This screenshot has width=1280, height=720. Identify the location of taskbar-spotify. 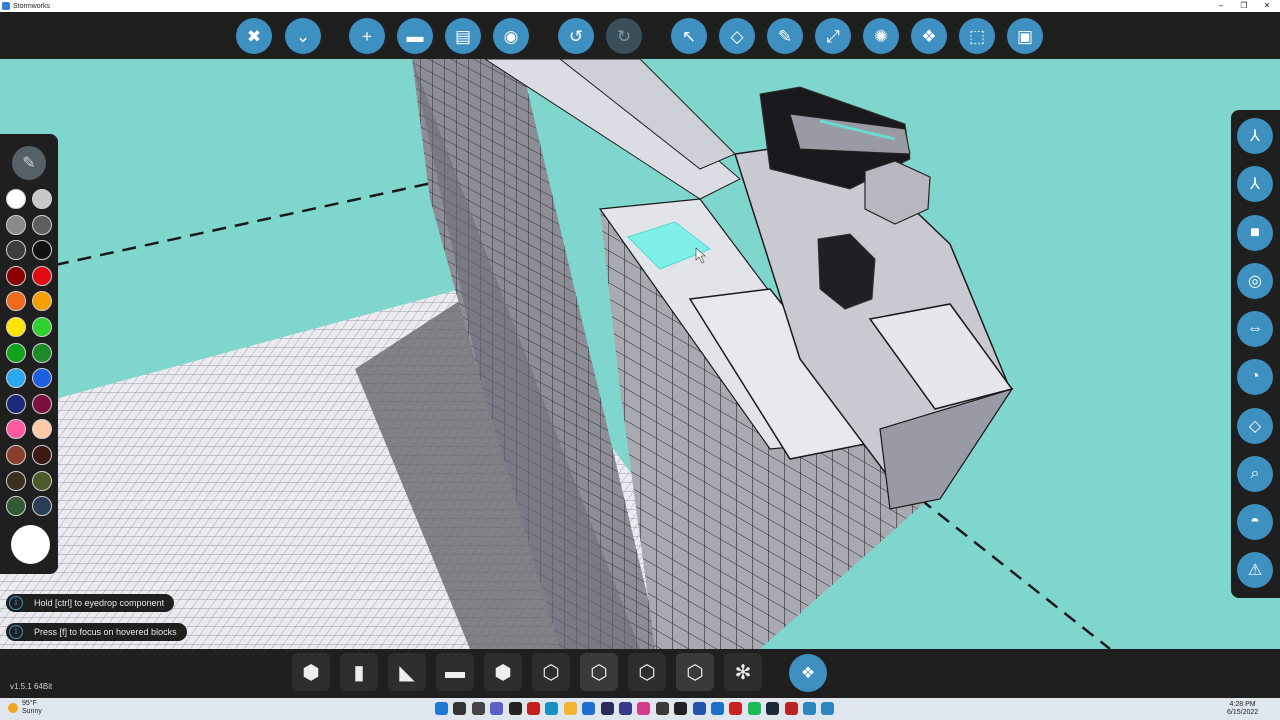
(754, 708).